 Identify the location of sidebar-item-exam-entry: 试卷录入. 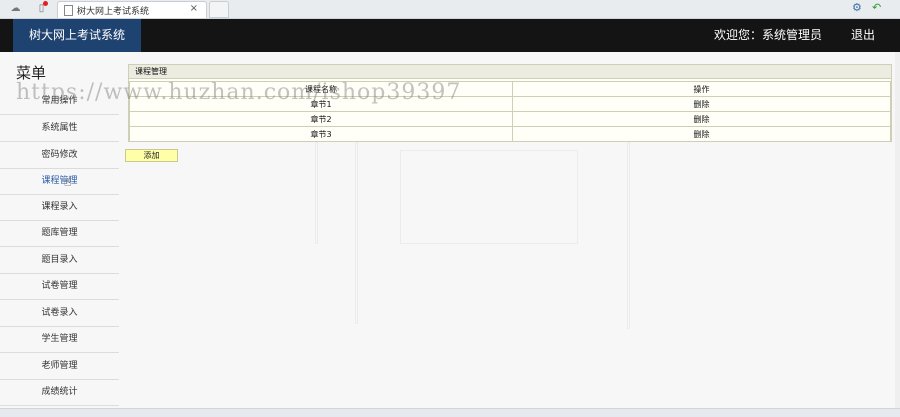
(59, 313).